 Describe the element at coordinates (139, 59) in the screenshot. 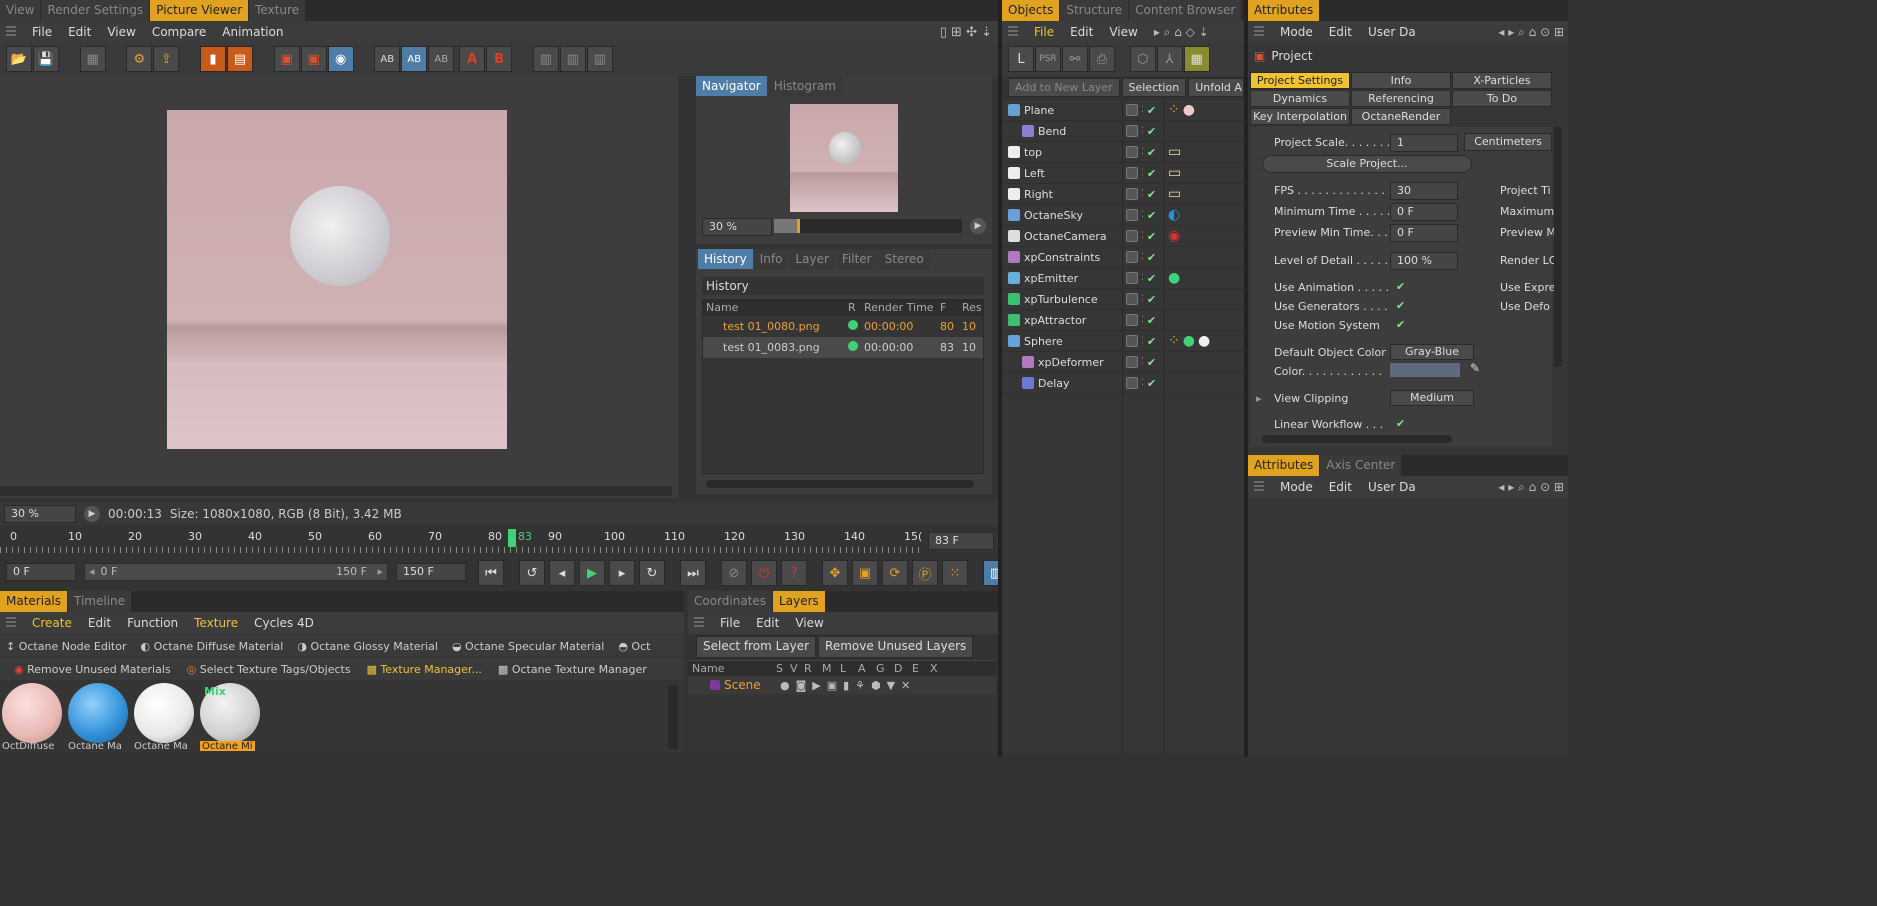

I see `hierarchy-icon: ⚙` at that location.